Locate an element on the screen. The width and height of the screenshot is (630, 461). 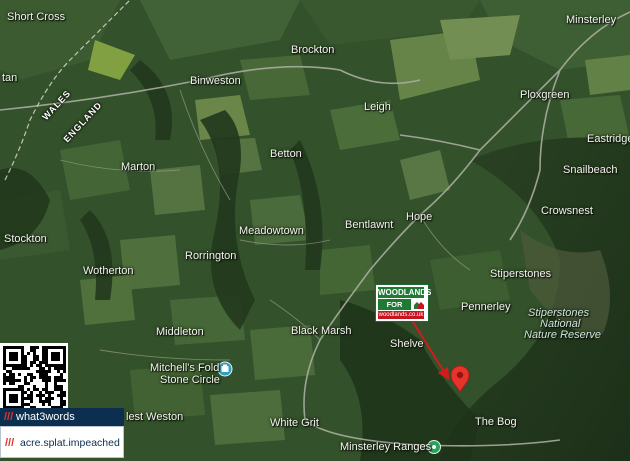
place-label-rorrington: Rorrington is located at coordinates (211, 256).